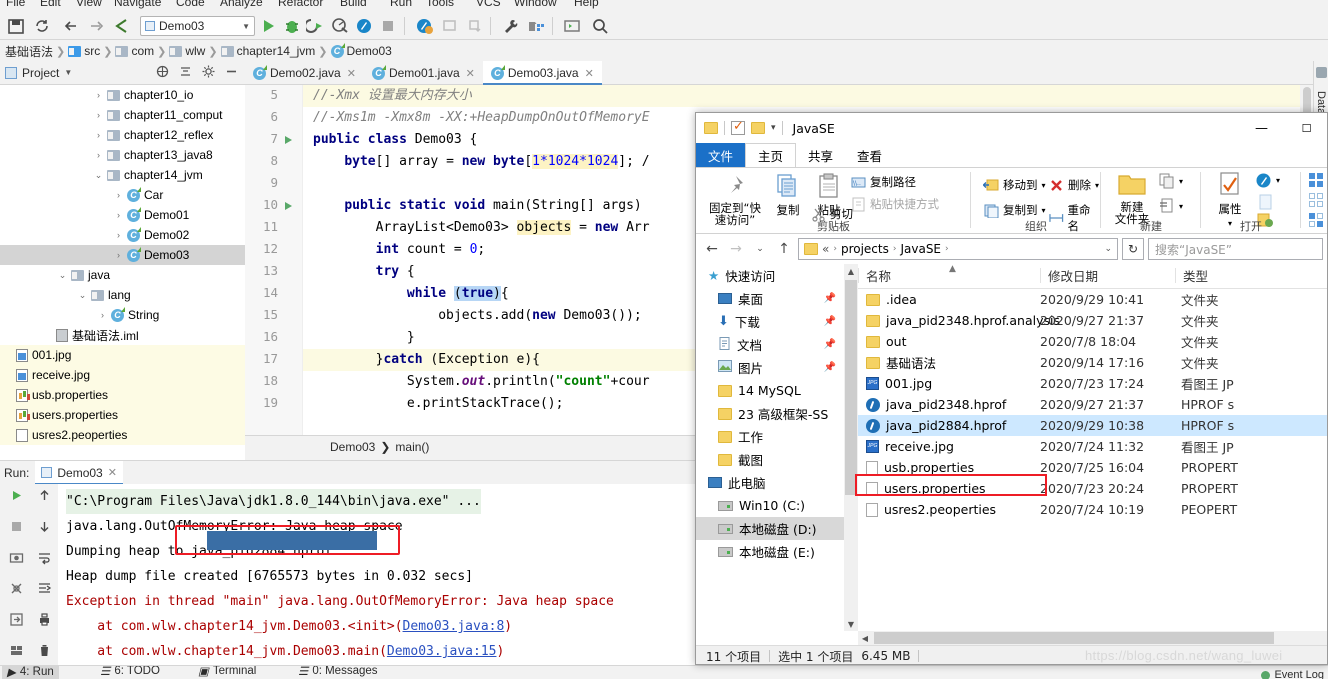  Describe the element at coordinates (16, 652) in the screenshot. I see `layout-icon` at that location.